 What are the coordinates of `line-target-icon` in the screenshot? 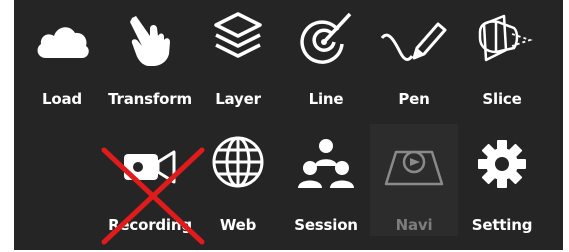 It's located at (326, 38).